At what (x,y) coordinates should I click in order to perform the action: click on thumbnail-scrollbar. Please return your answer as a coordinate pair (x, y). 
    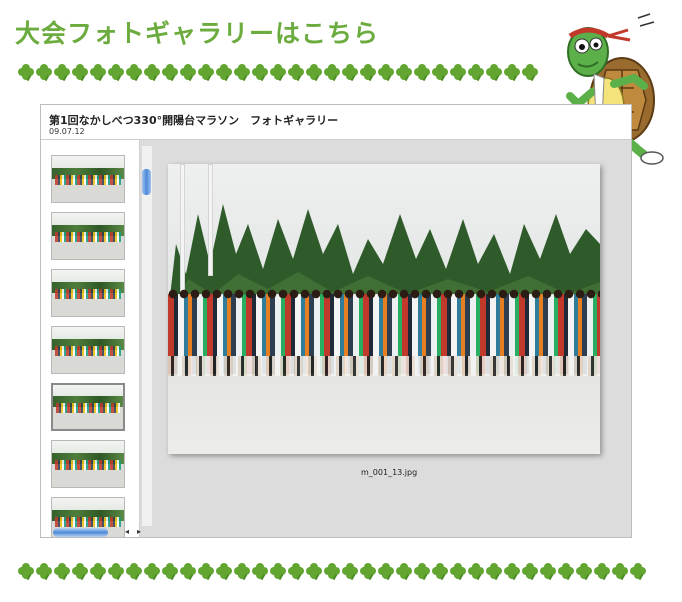
    Looking at the image, I should click on (146, 336).